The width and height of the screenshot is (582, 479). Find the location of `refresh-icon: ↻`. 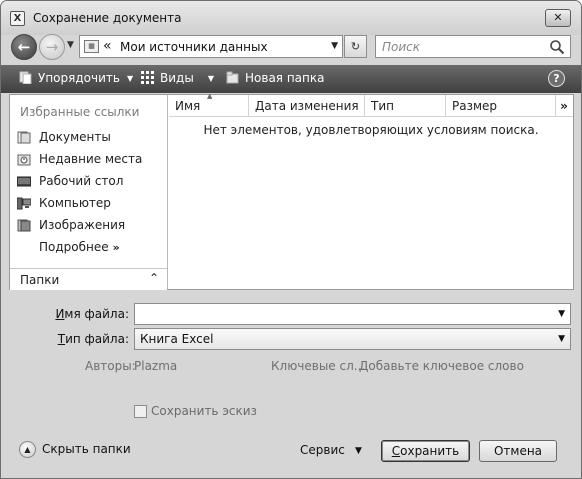

refresh-icon: ↻ is located at coordinates (355, 46).